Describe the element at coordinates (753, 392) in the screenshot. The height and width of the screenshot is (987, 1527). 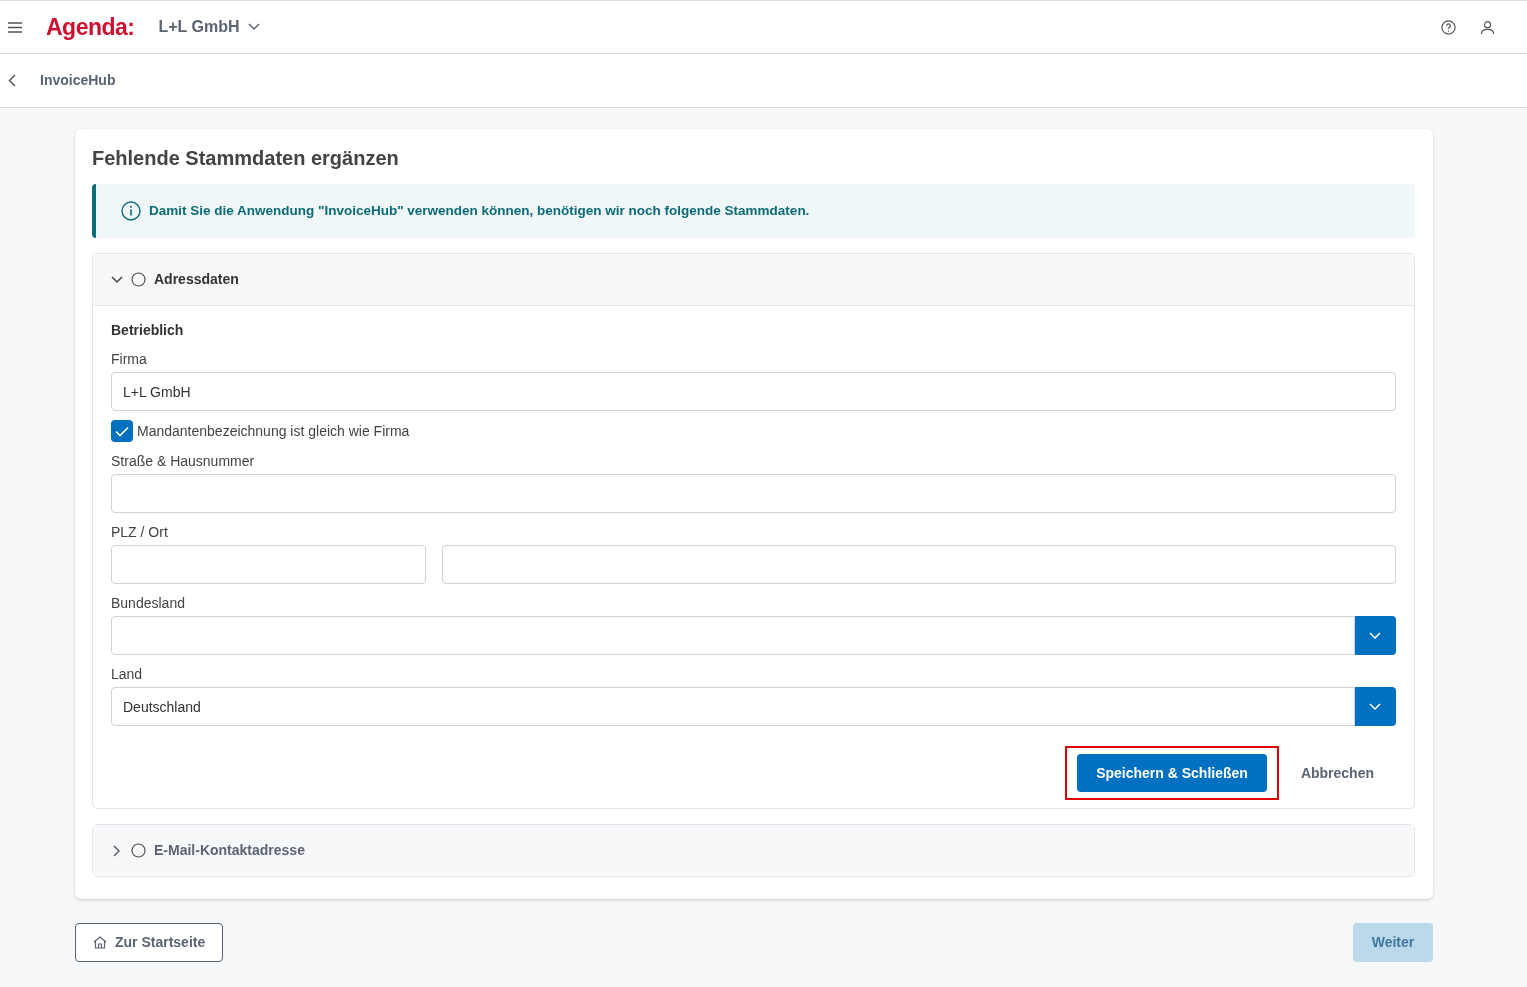
I see `input-field: L+L GmbH` at that location.